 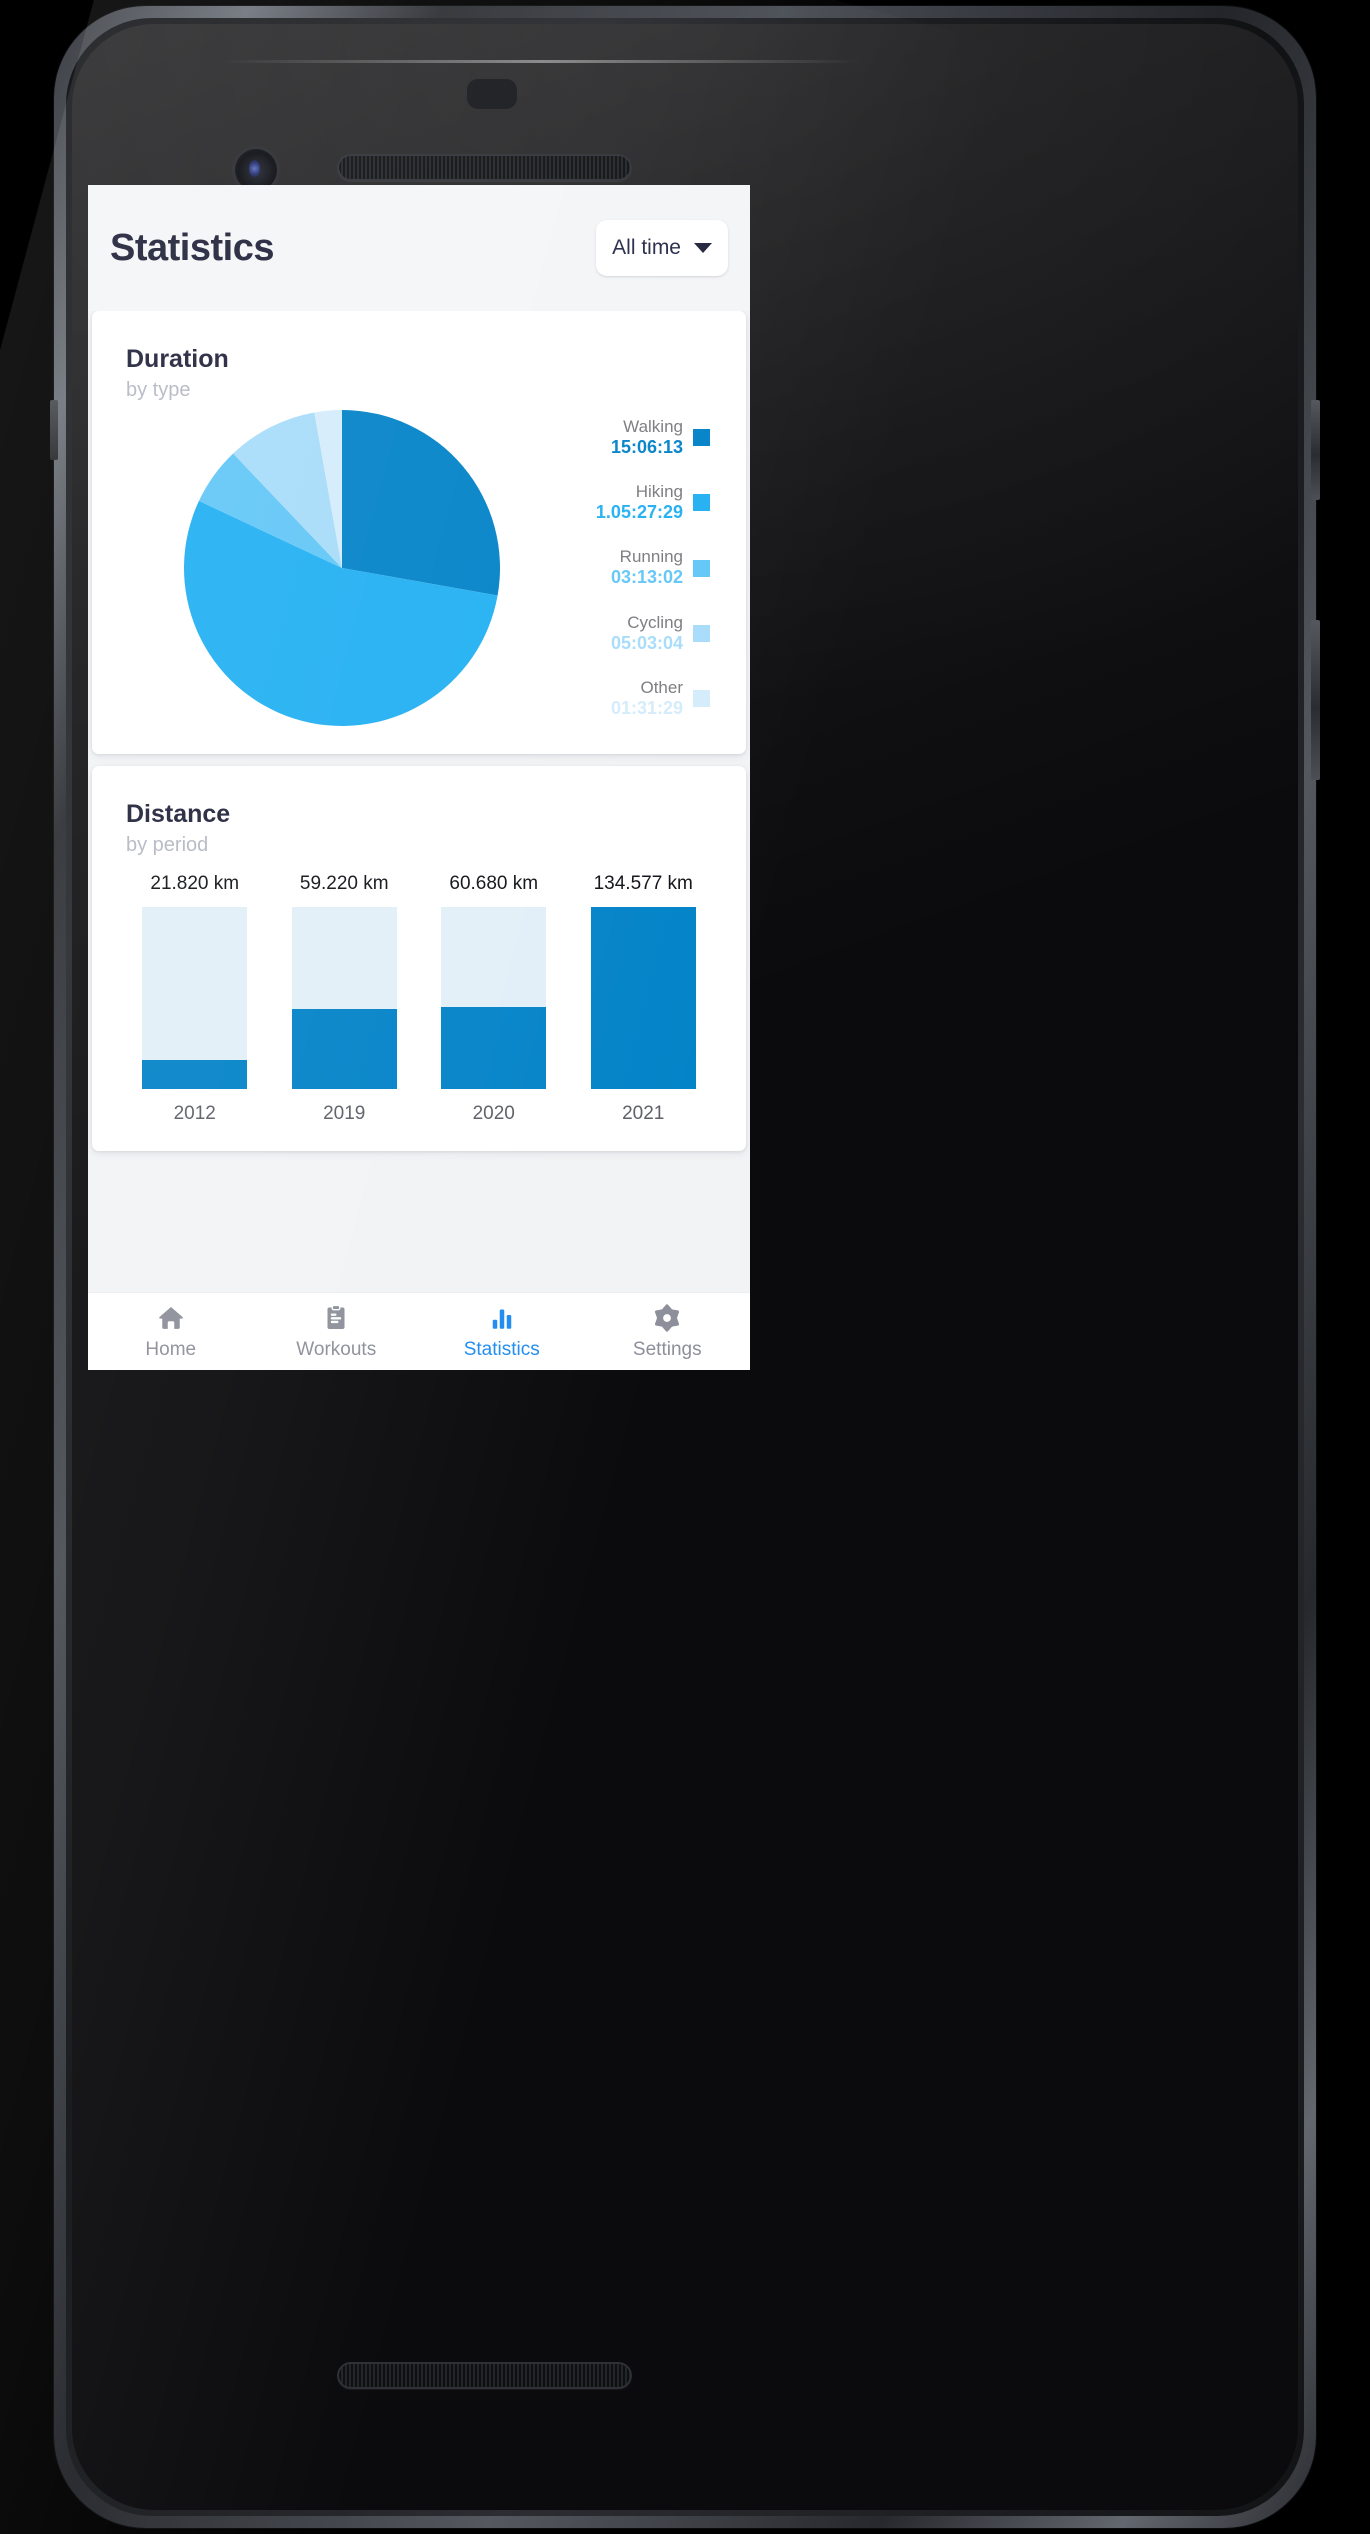 I want to click on pie-chart-container, so click(x=341, y=568).